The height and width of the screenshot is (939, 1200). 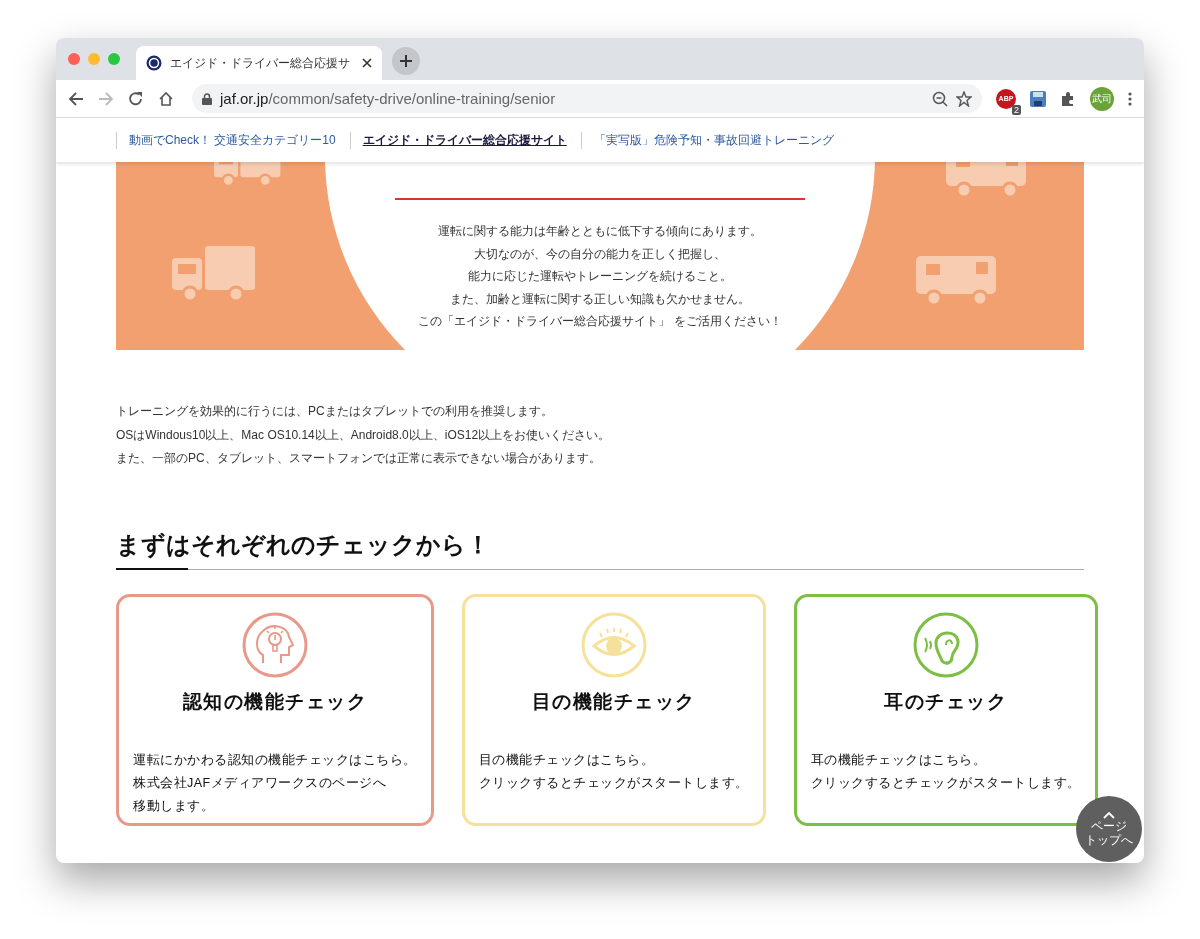 I want to click on card-description: 移動します。, so click(x=174, y=806).